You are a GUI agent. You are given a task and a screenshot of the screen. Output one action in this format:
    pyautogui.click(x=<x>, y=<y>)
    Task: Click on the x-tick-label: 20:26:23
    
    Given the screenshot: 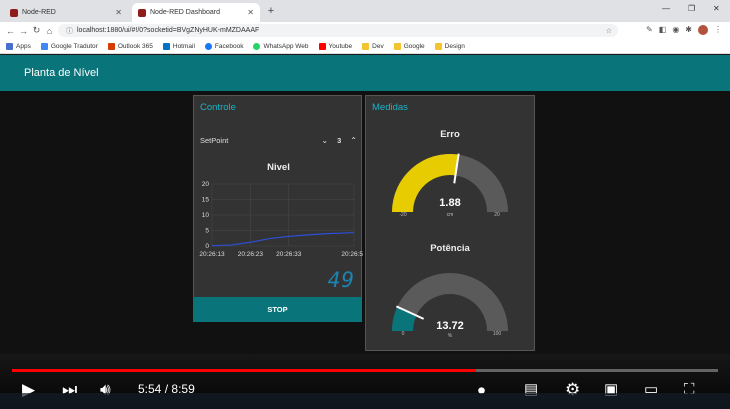 What is the action you would take?
    pyautogui.click(x=251, y=254)
    